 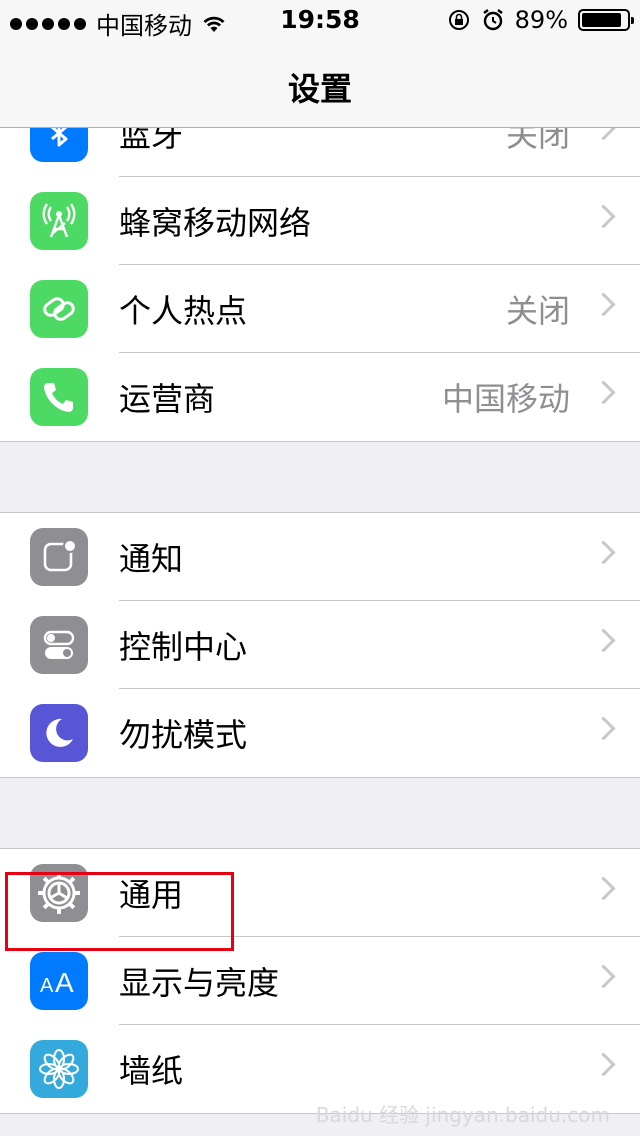 What do you see at coordinates (215, 223) in the screenshot?
I see `row-label: 蜂窝移动网络` at bounding box center [215, 223].